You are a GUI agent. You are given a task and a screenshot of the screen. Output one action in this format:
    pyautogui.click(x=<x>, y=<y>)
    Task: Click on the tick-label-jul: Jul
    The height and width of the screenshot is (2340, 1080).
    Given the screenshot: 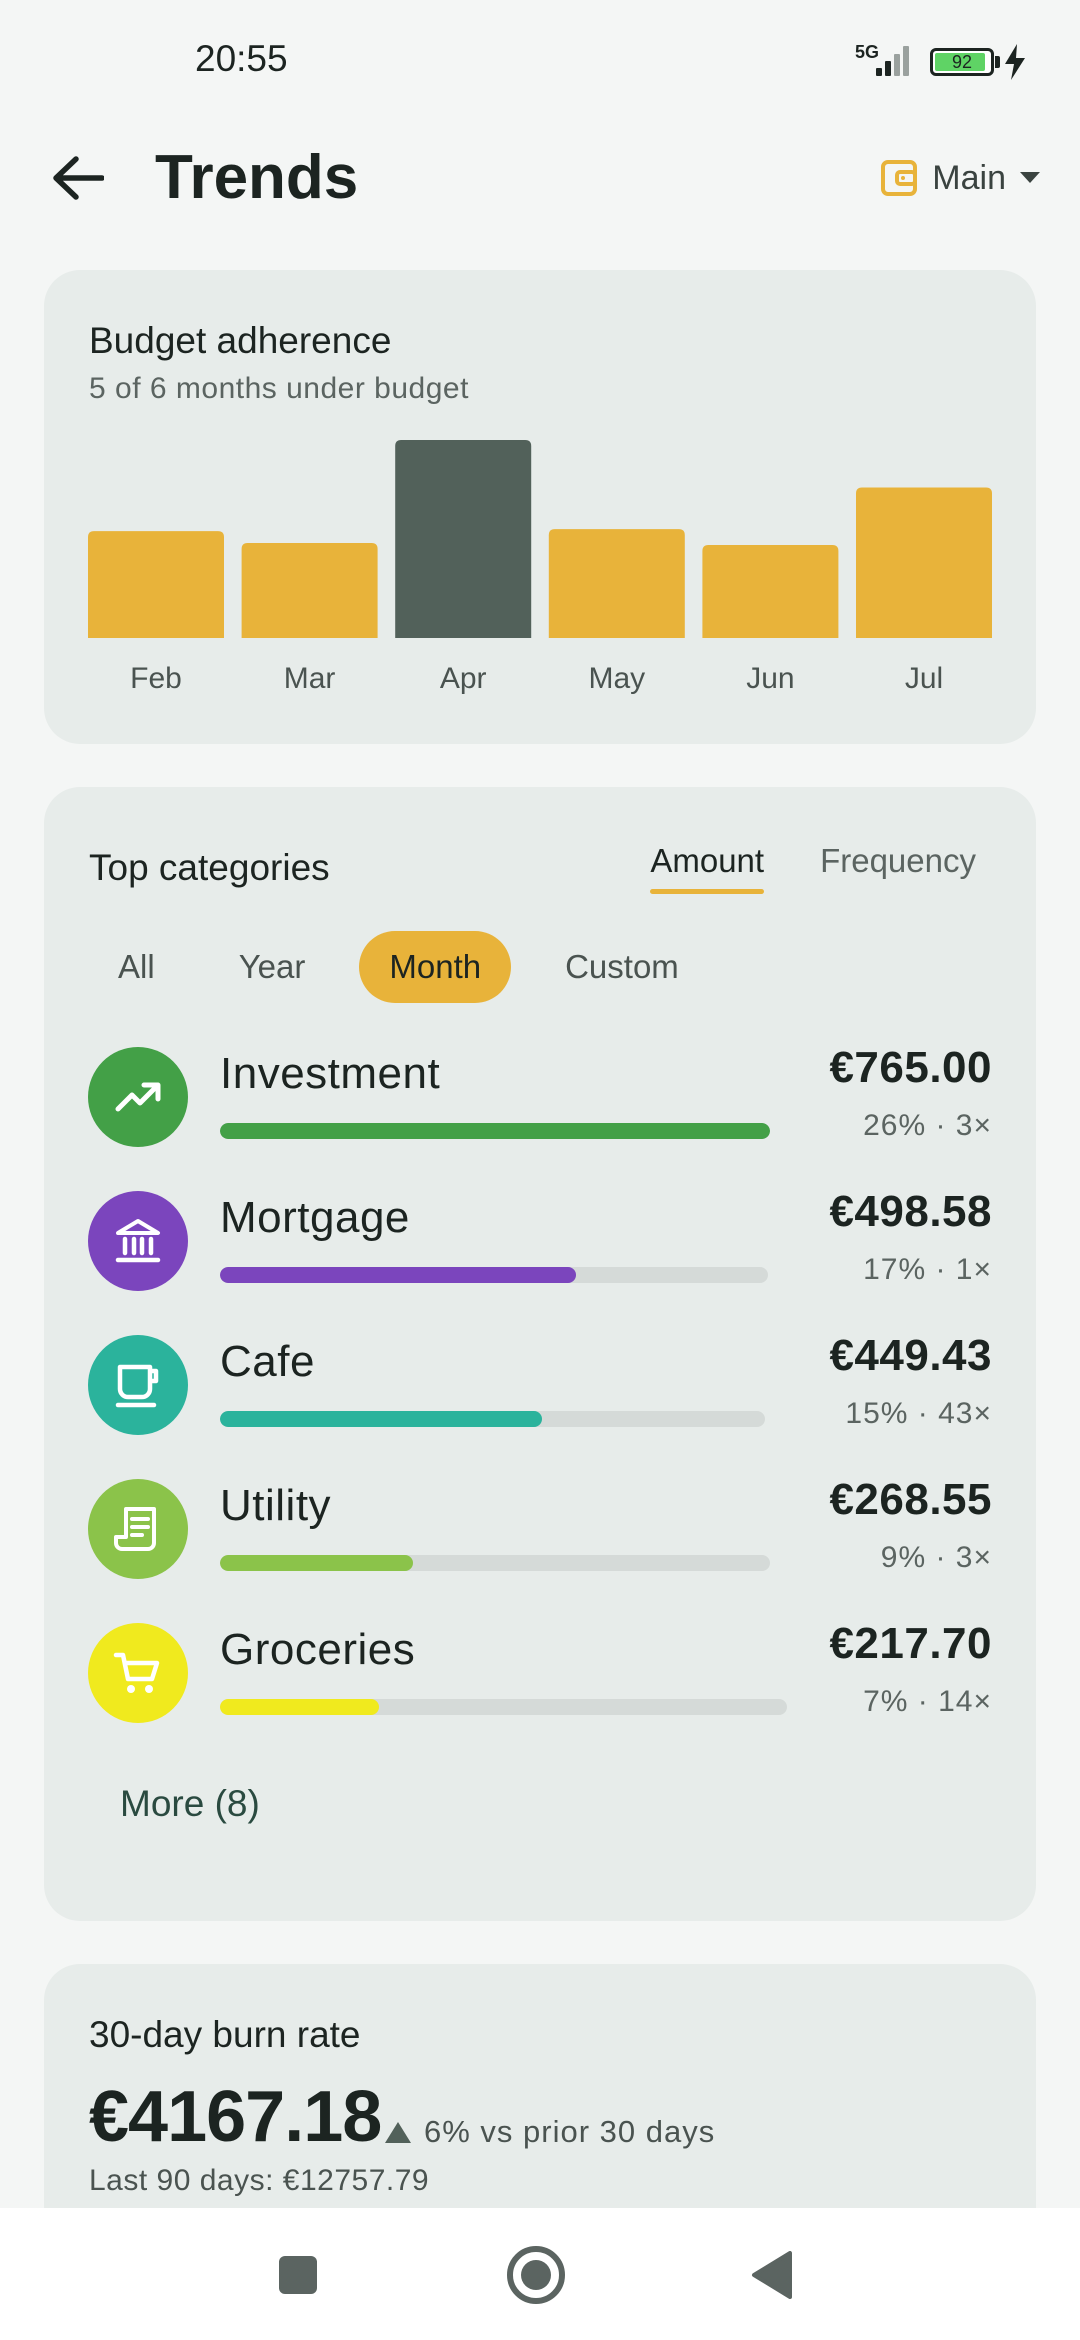 What is the action you would take?
    pyautogui.click(x=924, y=678)
    